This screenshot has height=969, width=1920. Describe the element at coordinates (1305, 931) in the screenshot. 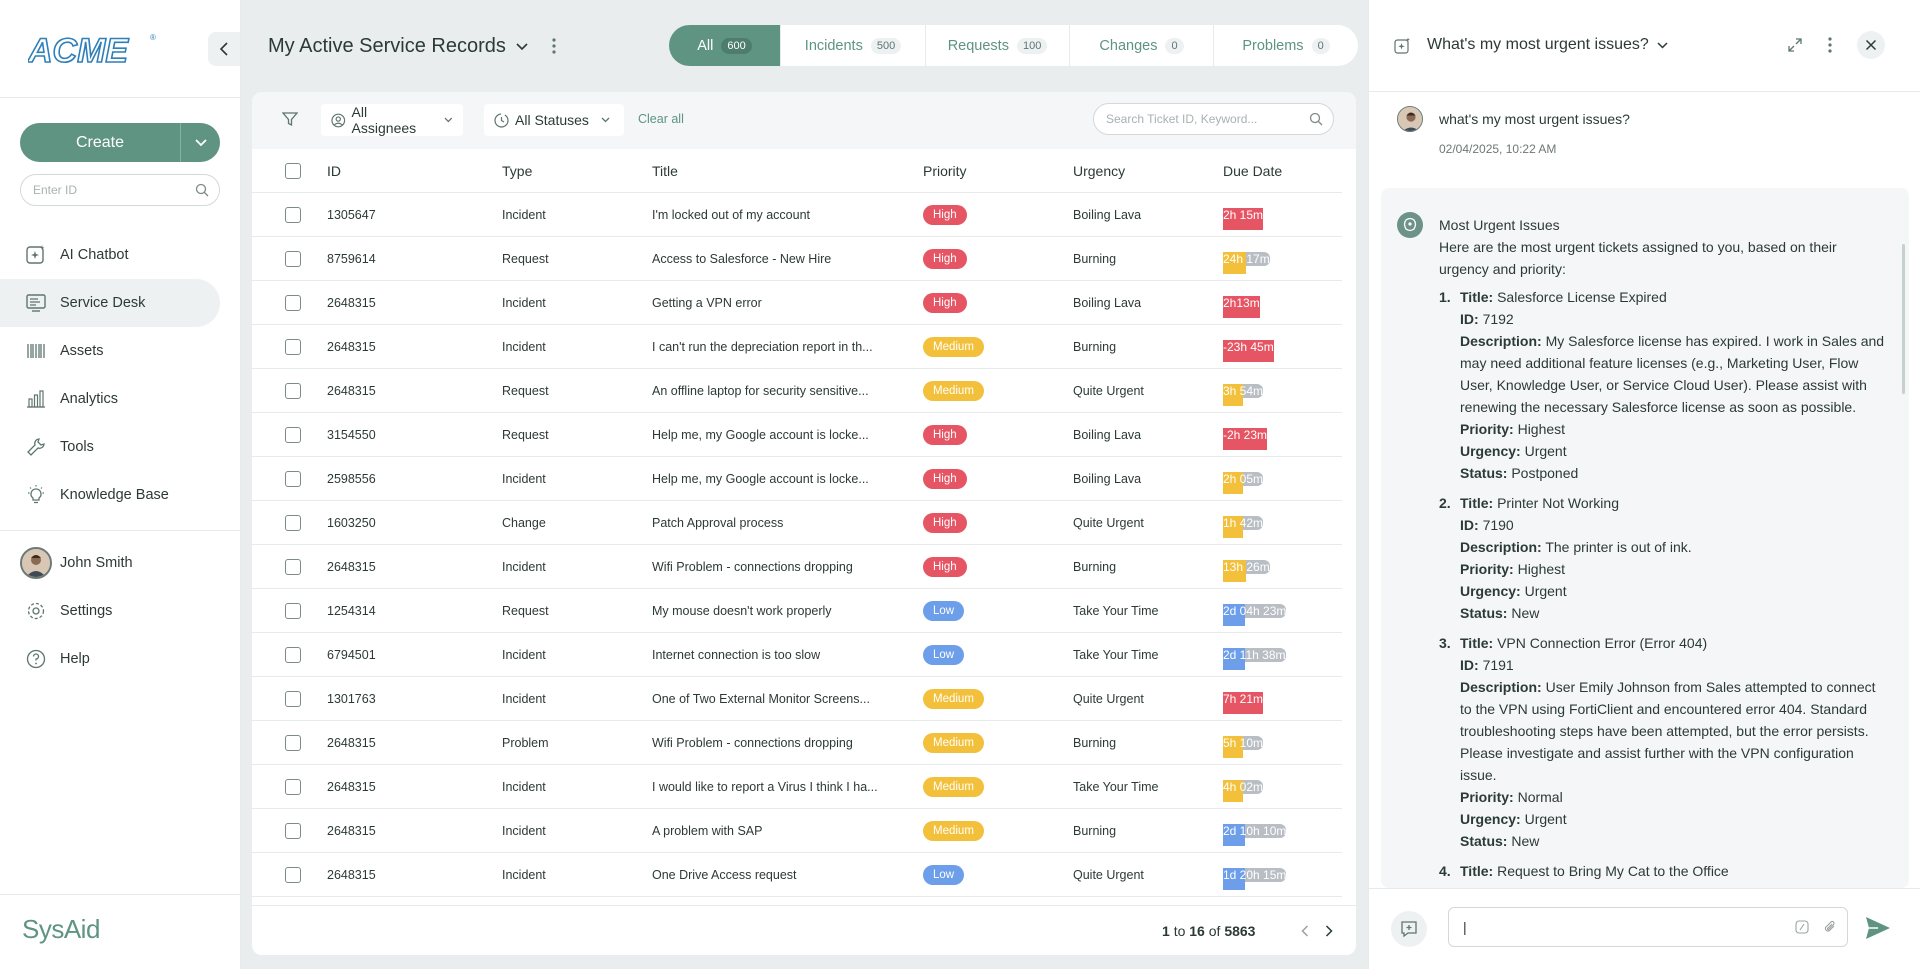

I see `previous-page-button` at that location.